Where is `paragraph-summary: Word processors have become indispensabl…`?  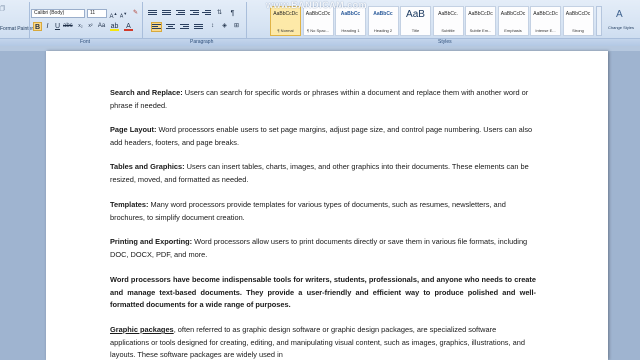 paragraph-summary: Word processors have become indispensabl… is located at coordinates (323, 292).